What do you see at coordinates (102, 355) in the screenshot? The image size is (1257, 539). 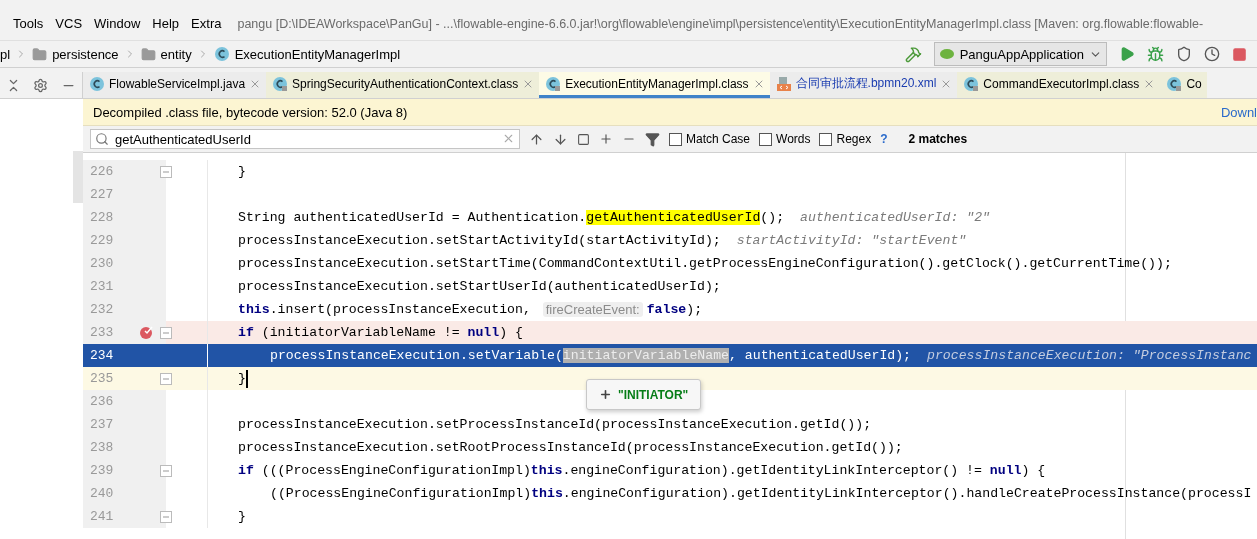 I see `line-number: 234` at bounding box center [102, 355].